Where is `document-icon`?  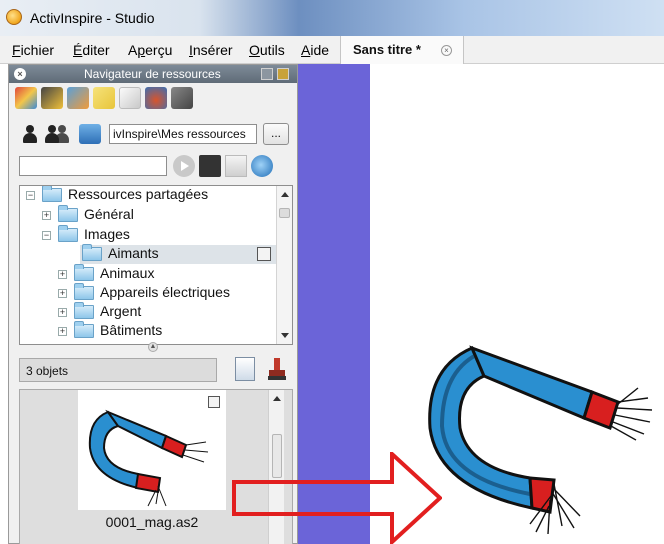 document-icon is located at coordinates (236, 166).